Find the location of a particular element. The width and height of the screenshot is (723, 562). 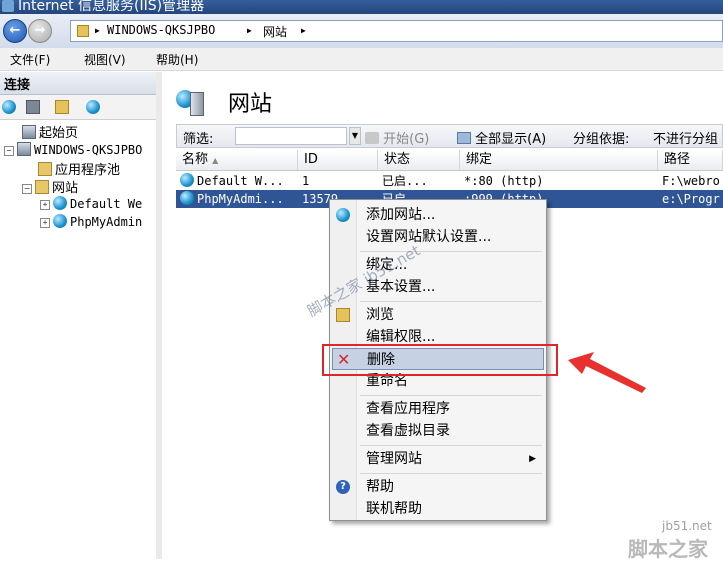

window-title: Internet 信息服务(IIS)管理器 is located at coordinates (111, 7).